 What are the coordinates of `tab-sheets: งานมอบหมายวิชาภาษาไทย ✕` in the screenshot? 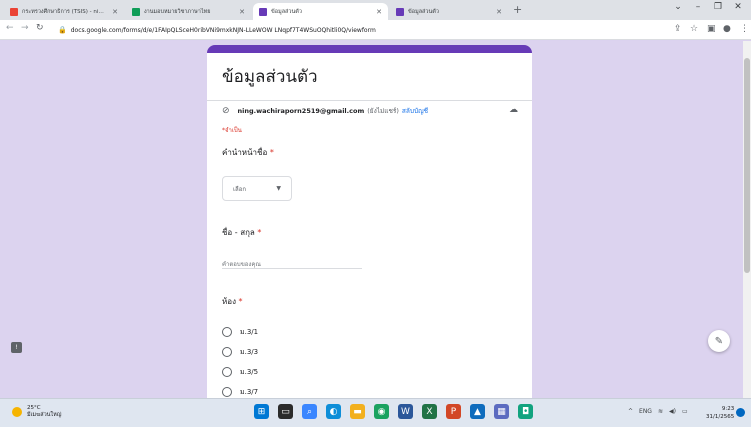 It's located at (188, 11).